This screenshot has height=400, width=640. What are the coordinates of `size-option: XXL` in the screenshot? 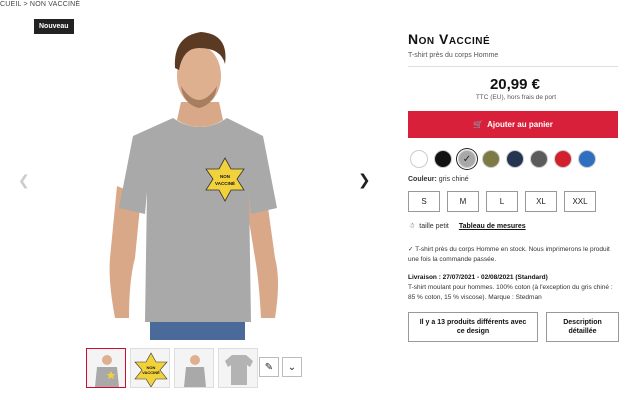 It's located at (580, 201).